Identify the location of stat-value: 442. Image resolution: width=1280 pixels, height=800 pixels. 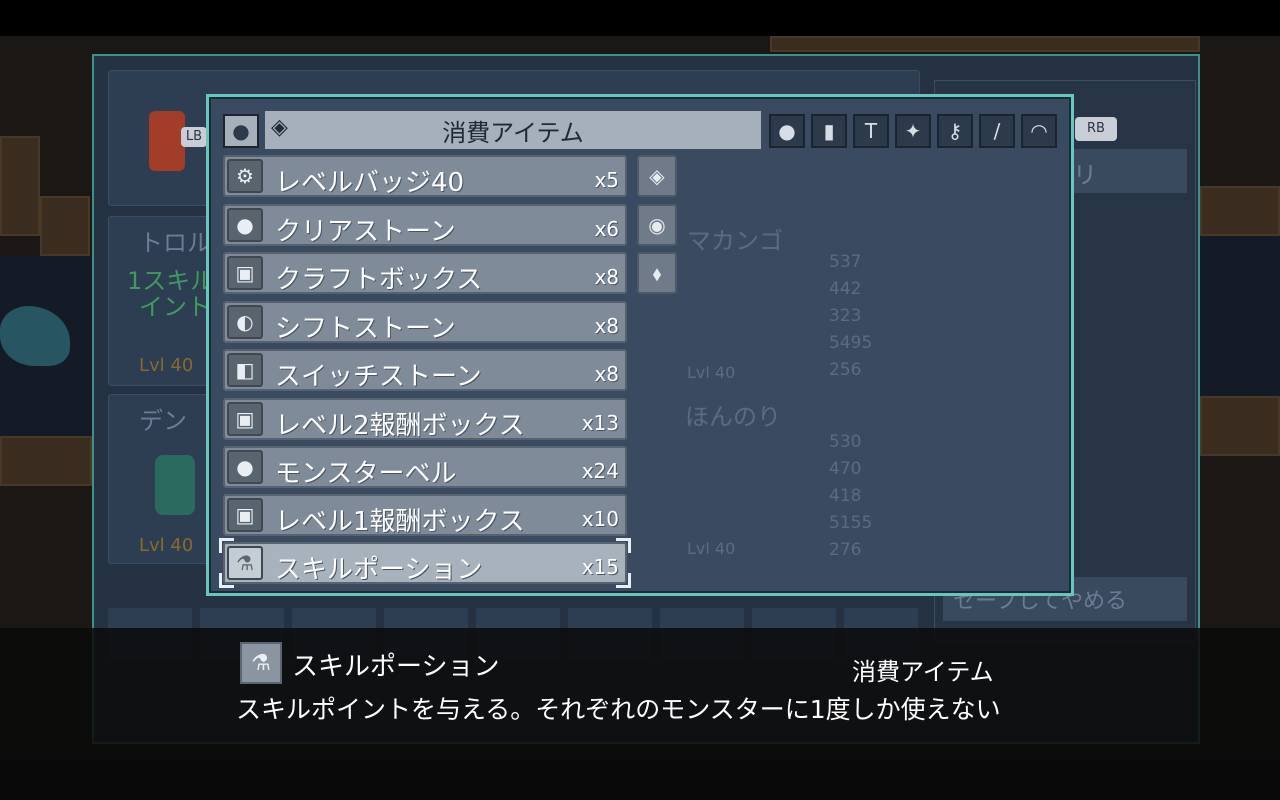
(845, 289).